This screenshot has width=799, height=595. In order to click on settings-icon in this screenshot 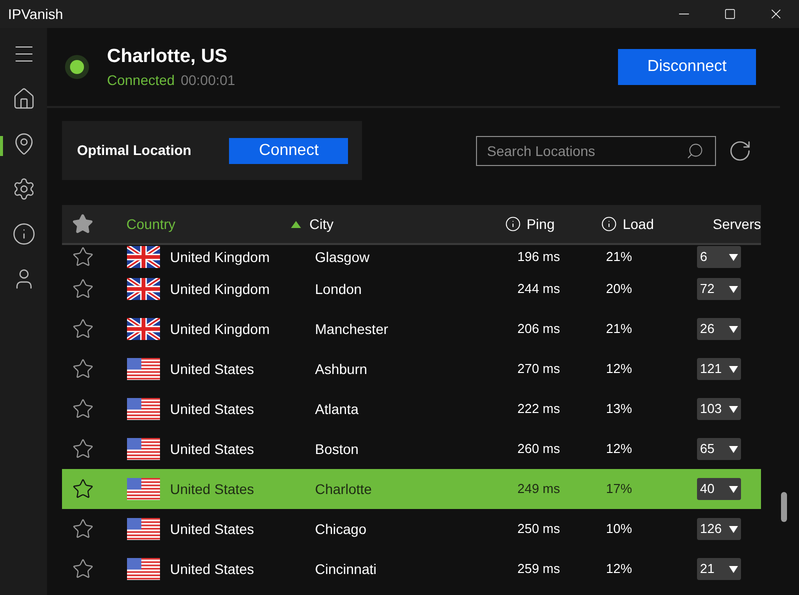, I will do `click(24, 189)`.